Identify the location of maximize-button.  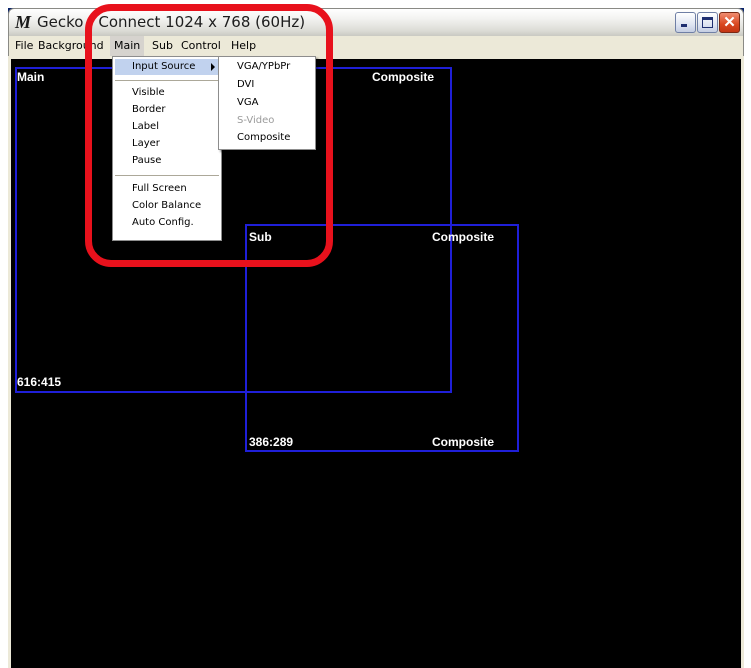
(707, 22).